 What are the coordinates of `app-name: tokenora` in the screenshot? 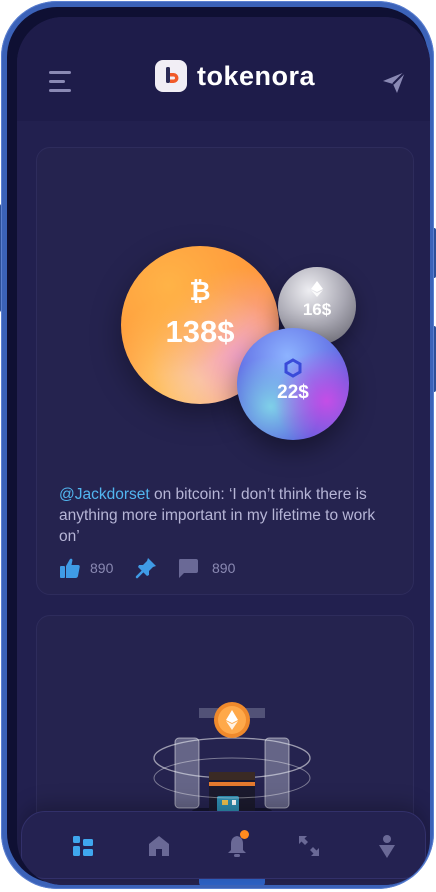 It's located at (256, 75).